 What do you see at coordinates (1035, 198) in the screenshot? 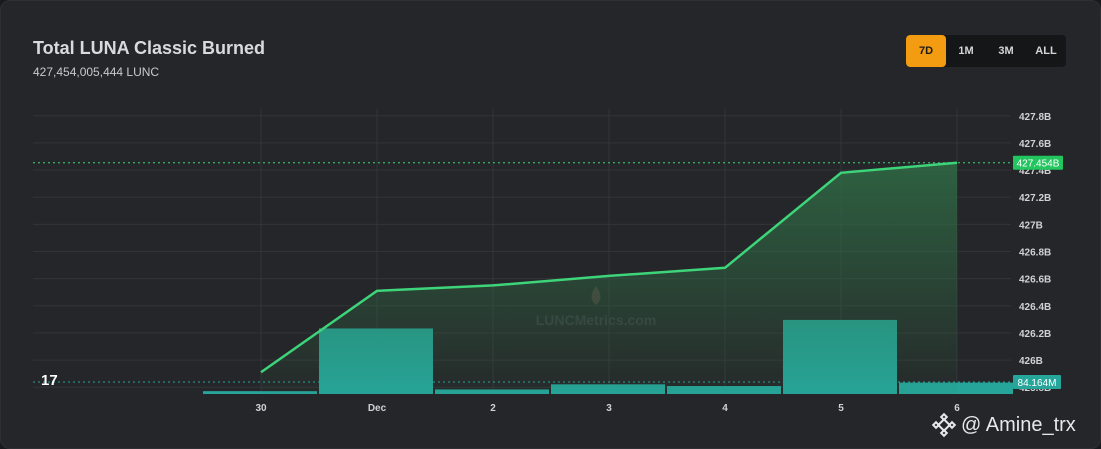
I see `y-tick-label: 427.2B` at bounding box center [1035, 198].